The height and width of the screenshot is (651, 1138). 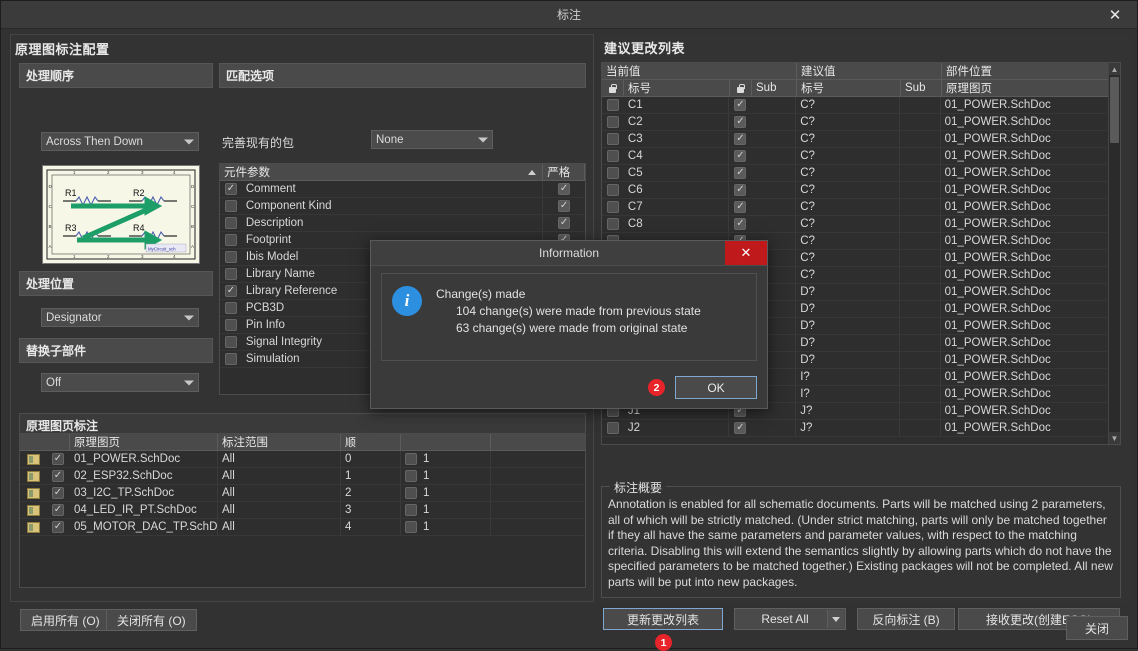 I want to click on scroll-thumb, so click(x=1114, y=110).